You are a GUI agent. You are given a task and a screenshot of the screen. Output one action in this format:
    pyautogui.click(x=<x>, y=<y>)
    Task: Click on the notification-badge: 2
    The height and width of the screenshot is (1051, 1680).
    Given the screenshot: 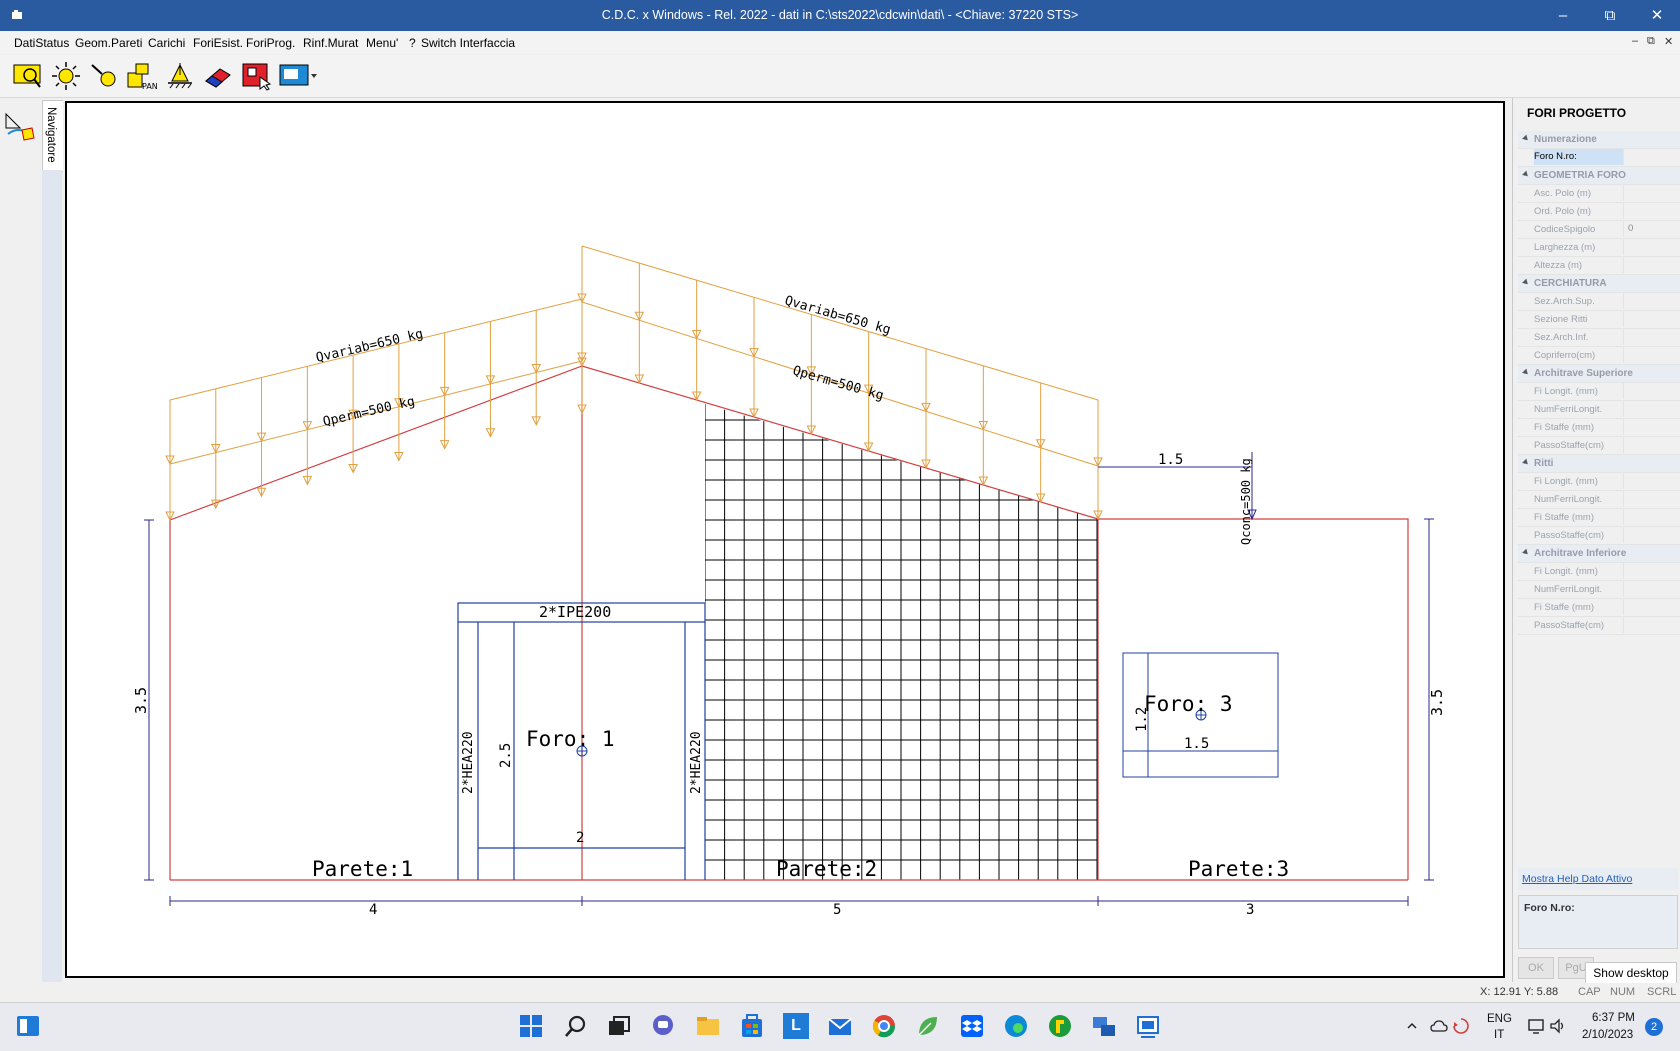 What is the action you would take?
    pyautogui.click(x=1654, y=1027)
    